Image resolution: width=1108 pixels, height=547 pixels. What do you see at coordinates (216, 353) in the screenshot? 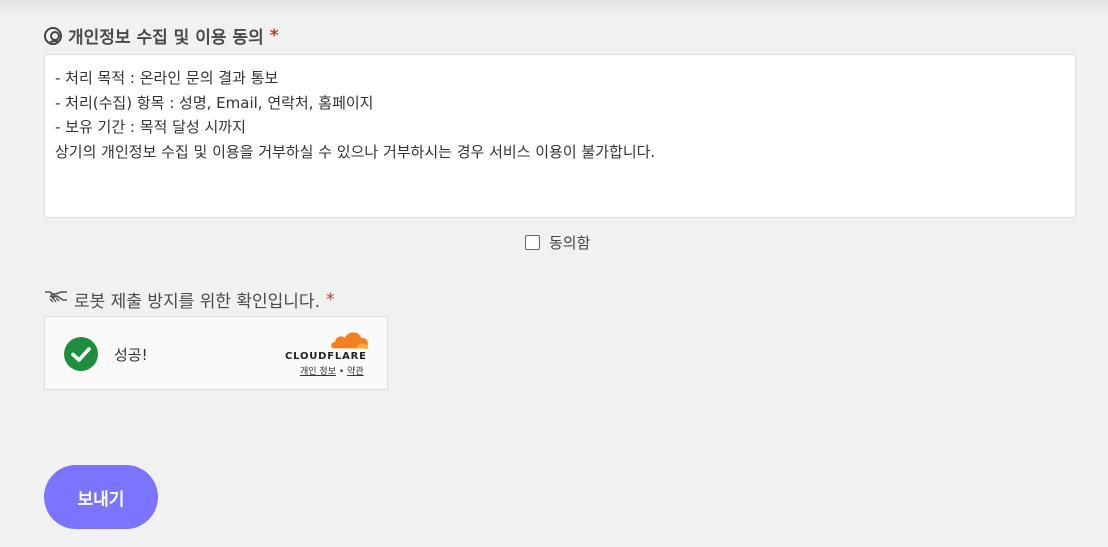
I see `cloudflare-turnstile-widget: 성공! CLOUDFLARE 개인 정보 • 약관` at bounding box center [216, 353].